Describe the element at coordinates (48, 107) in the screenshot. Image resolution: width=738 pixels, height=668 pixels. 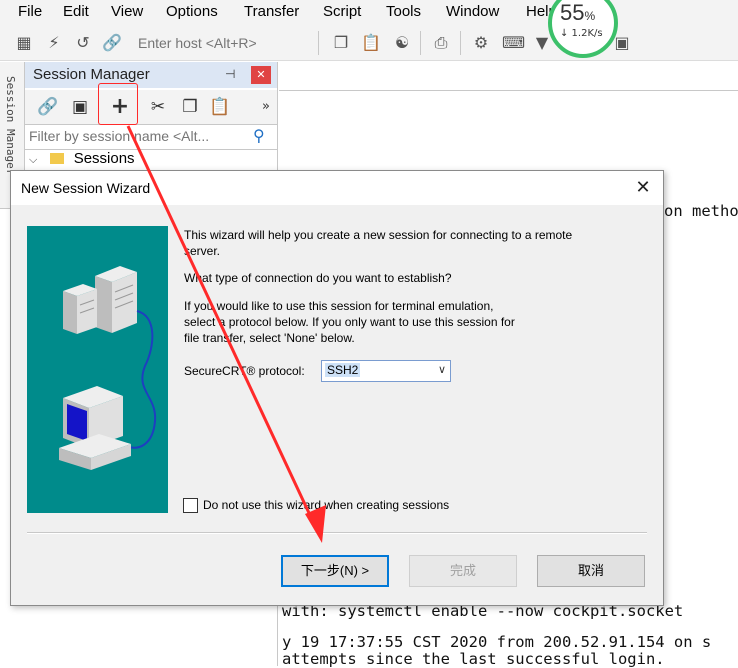
I see `link-icon: 🔗` at that location.